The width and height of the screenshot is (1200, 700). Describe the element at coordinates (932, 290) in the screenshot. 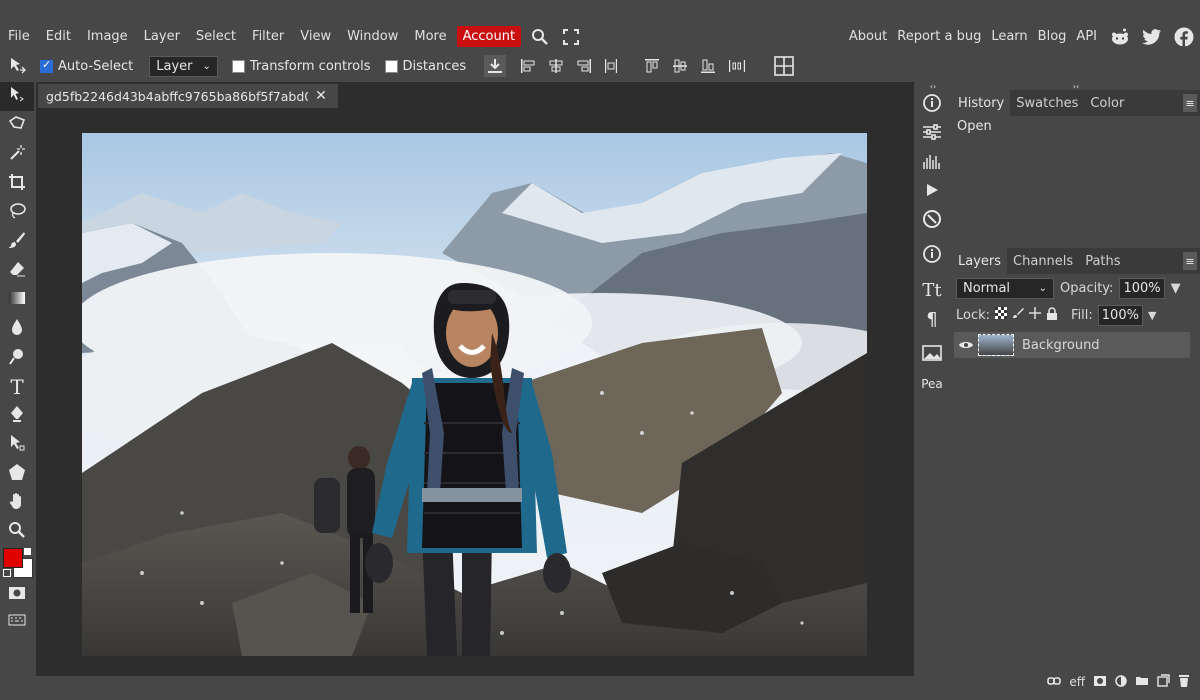

I see `character-button: Tt` at that location.